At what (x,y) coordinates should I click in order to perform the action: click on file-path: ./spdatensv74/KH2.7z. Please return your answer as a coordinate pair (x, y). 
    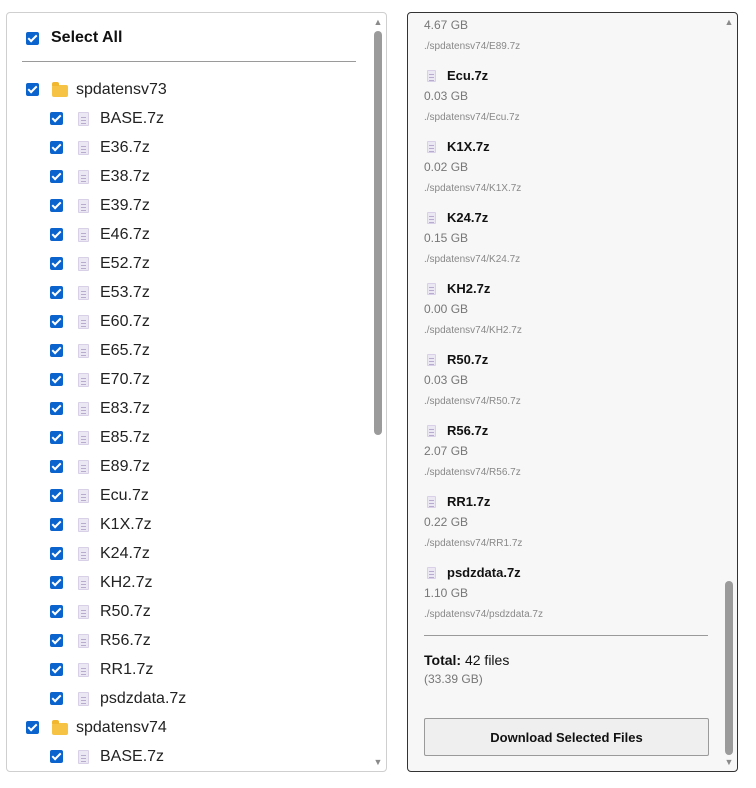
    Looking at the image, I should click on (473, 330).